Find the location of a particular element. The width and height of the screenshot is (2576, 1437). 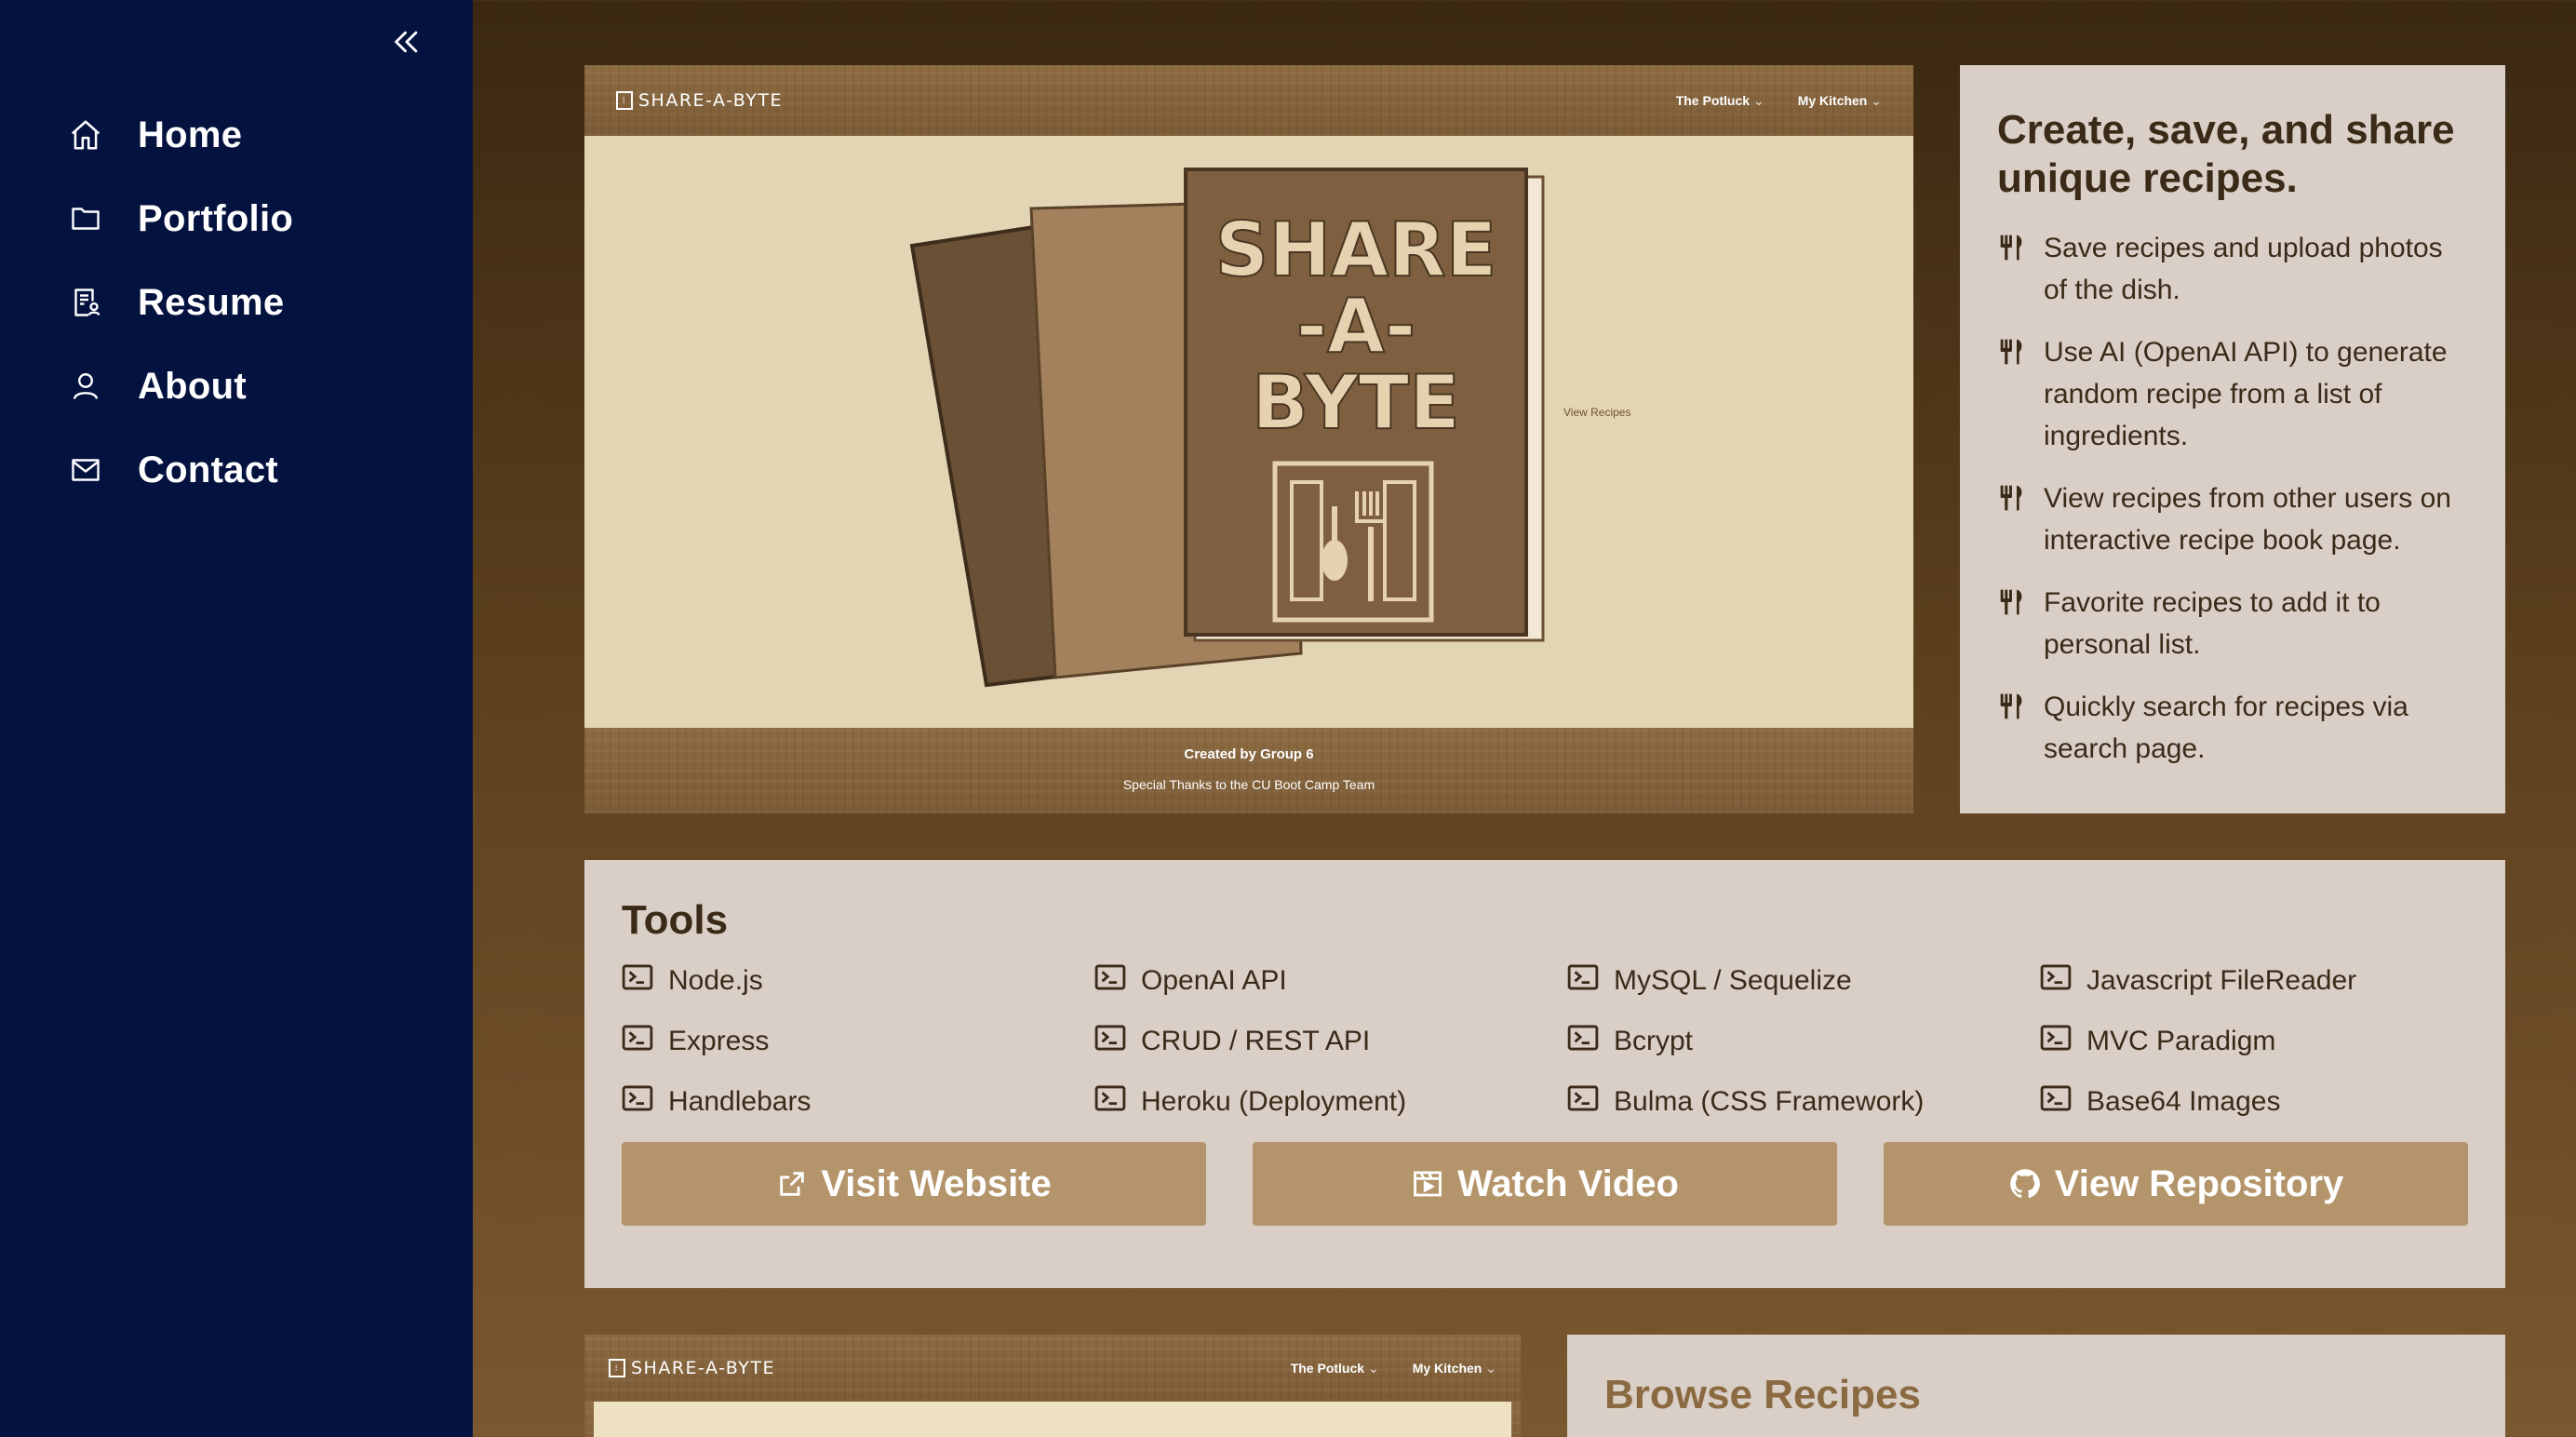

browse-recipes-card: Browse Recipes is located at coordinates (2036, 1386).